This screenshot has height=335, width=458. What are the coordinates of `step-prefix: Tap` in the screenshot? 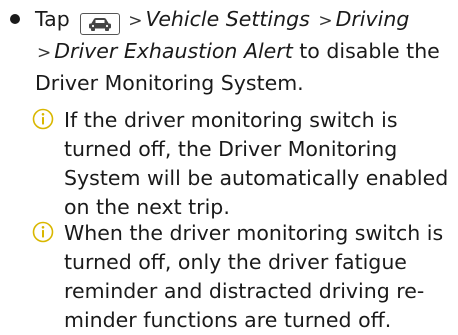 It's located at (52, 19).